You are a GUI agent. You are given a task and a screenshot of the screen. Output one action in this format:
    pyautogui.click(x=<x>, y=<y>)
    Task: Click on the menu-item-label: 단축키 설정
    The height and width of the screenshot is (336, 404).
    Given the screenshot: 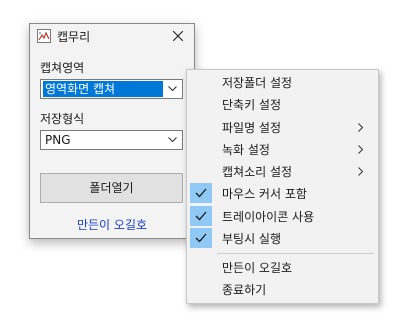 What is the action you would take?
    pyautogui.click(x=252, y=105)
    